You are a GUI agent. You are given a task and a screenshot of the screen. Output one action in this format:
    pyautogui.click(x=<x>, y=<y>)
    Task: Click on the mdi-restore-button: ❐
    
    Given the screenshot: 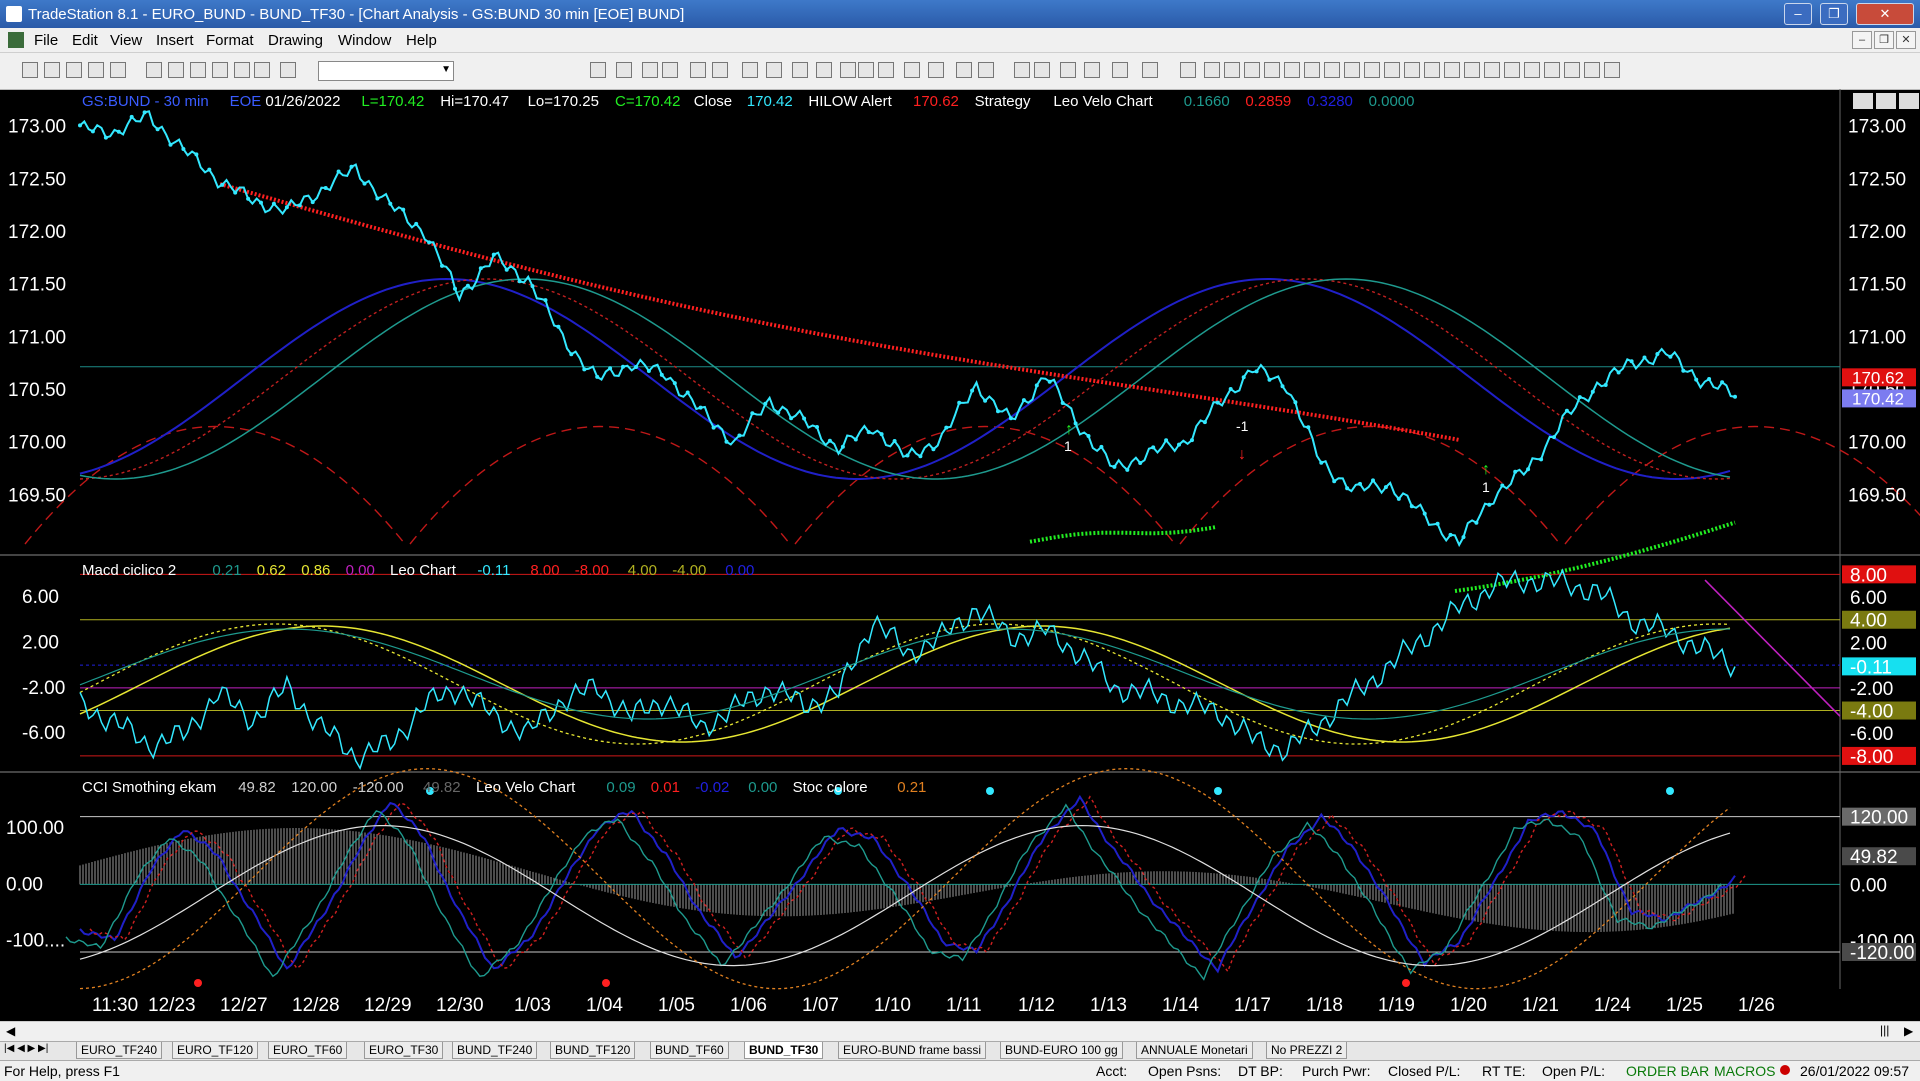 What is the action you would take?
    pyautogui.click(x=1884, y=40)
    